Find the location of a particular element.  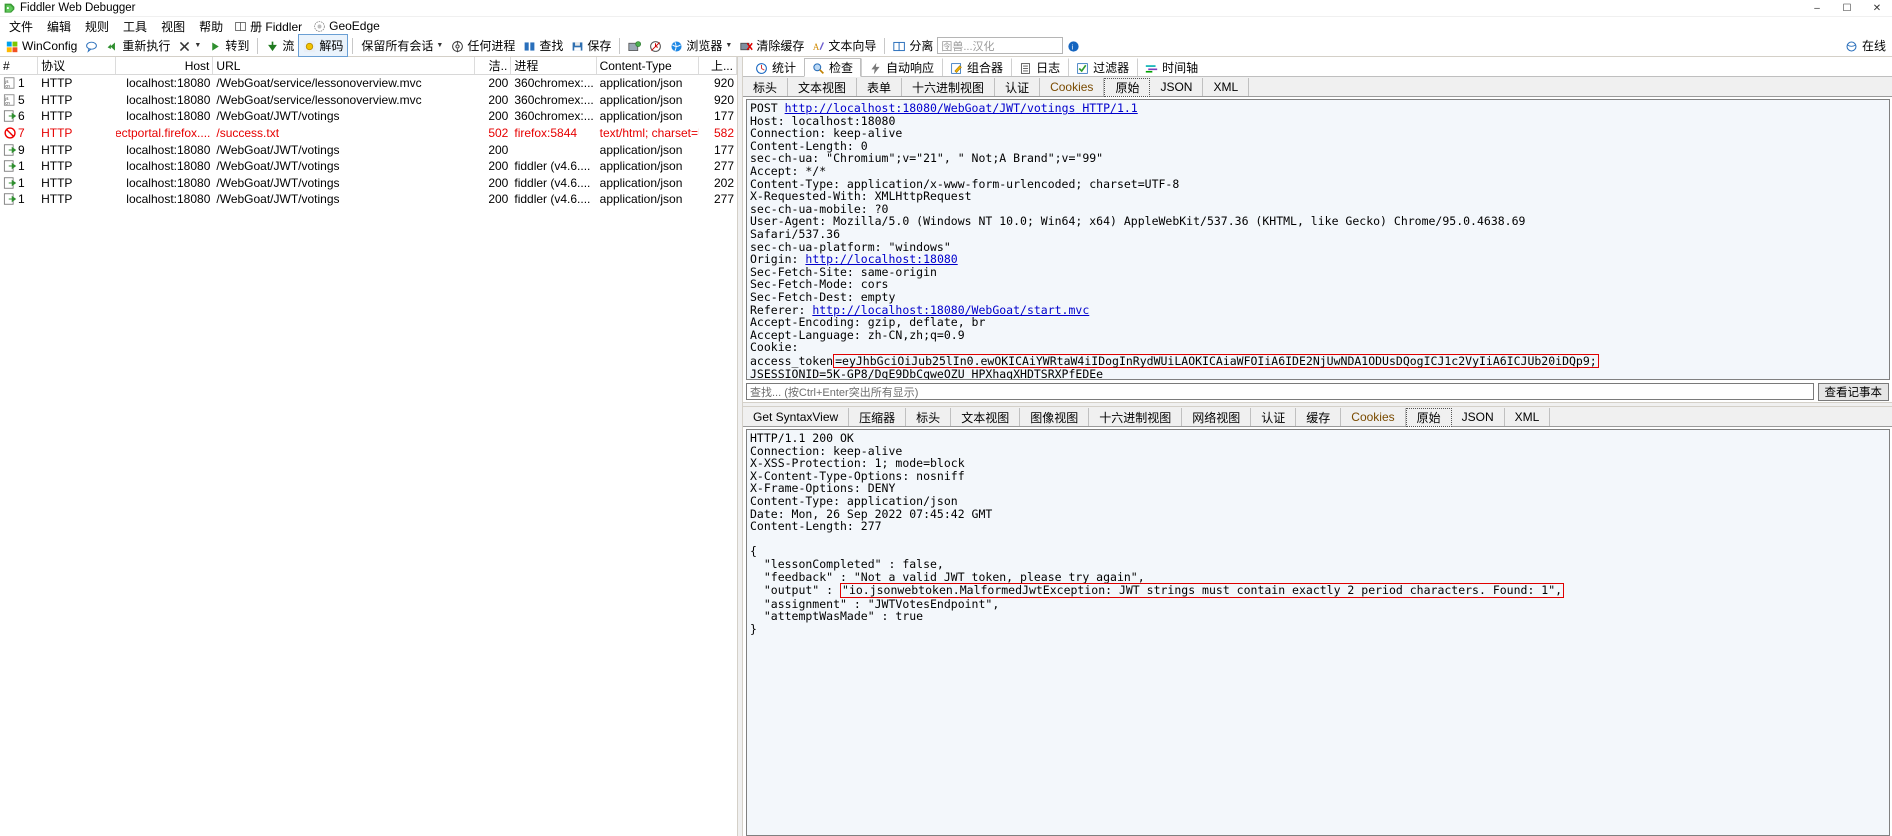

replay-button: 重新执行 is located at coordinates (138, 45).